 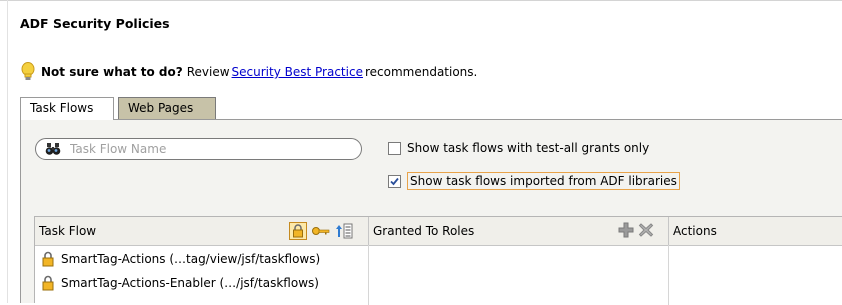 I want to click on checkbox-checked, so click(x=394, y=181).